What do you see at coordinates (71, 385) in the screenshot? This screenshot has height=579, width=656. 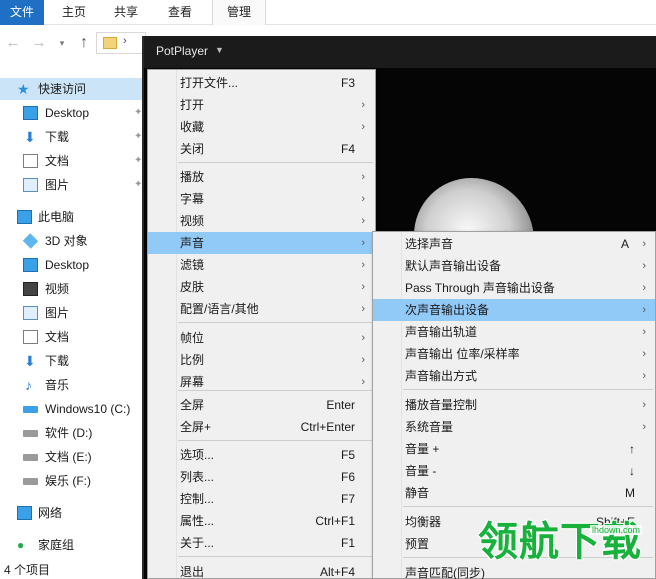 I see `nav-item-music: ♪ 音乐` at bounding box center [71, 385].